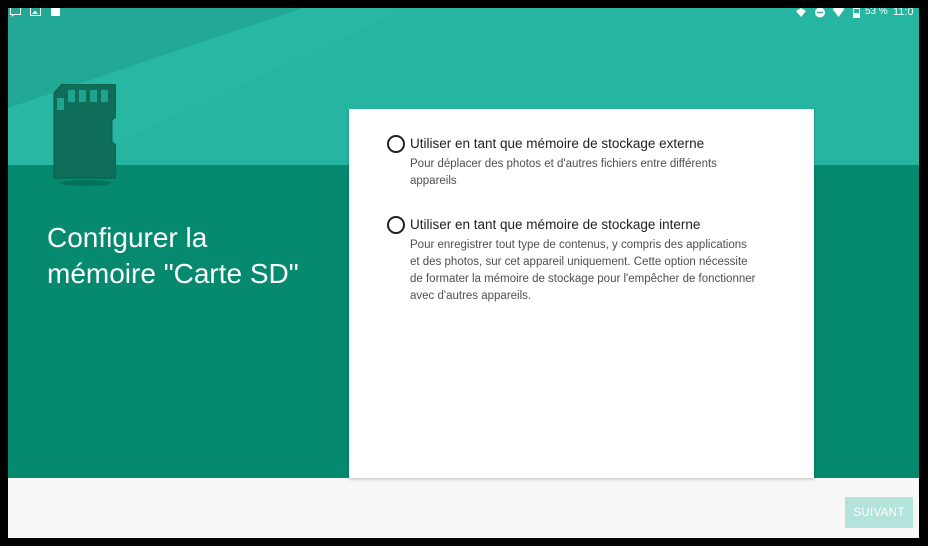 This screenshot has height=546, width=928. What do you see at coordinates (463, 508) in the screenshot?
I see `bottom-bar` at bounding box center [463, 508].